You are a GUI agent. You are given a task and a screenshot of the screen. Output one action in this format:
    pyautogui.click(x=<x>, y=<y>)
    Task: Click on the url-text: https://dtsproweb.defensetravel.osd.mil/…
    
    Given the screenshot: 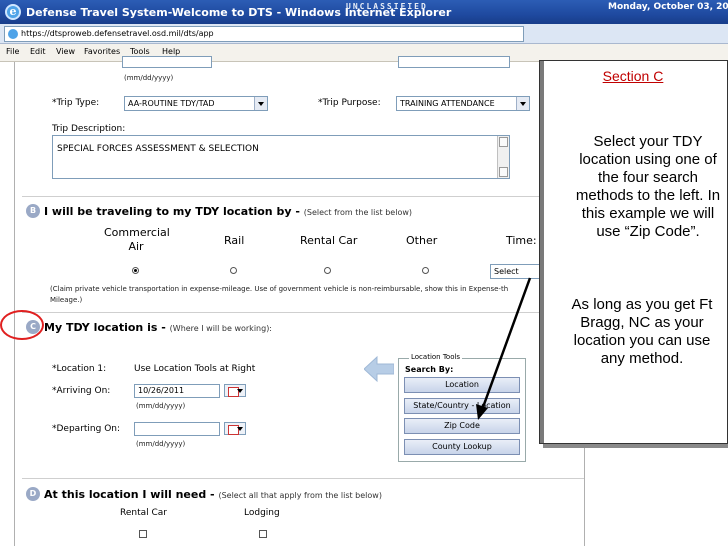 What is the action you would take?
    pyautogui.click(x=117, y=33)
    